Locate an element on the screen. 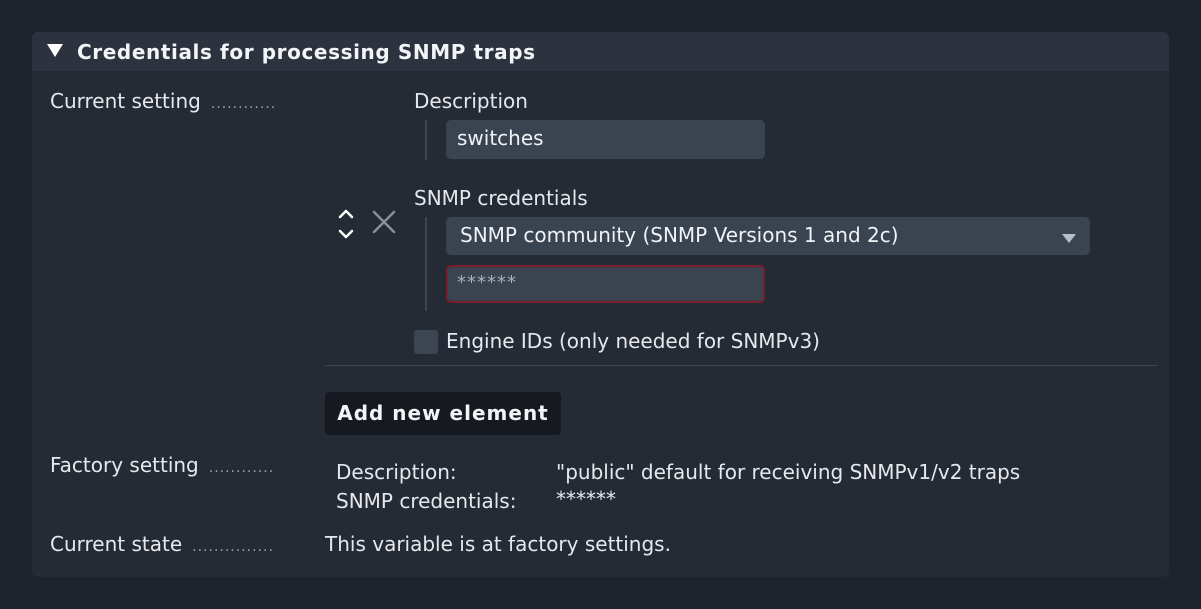  credentials-type-select: SNMP community (SNMP Versions 1 and 2c) is located at coordinates (768, 236).